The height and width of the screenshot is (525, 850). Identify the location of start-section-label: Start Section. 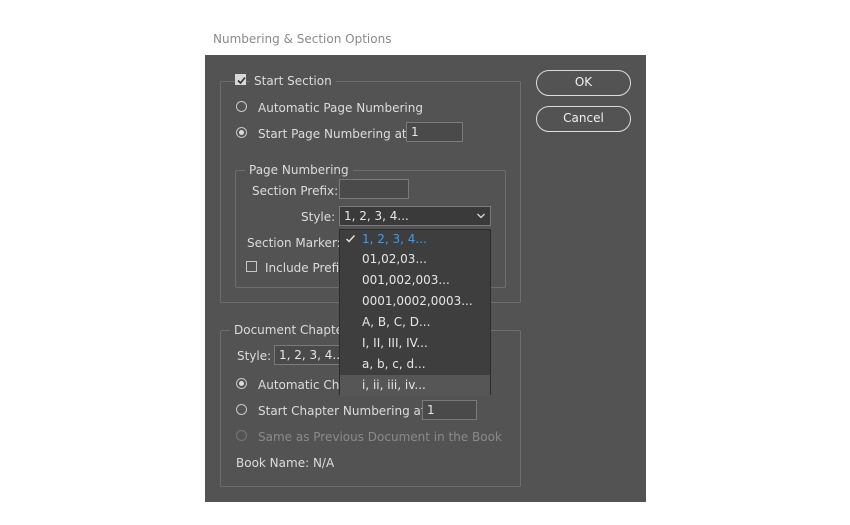
(293, 81).